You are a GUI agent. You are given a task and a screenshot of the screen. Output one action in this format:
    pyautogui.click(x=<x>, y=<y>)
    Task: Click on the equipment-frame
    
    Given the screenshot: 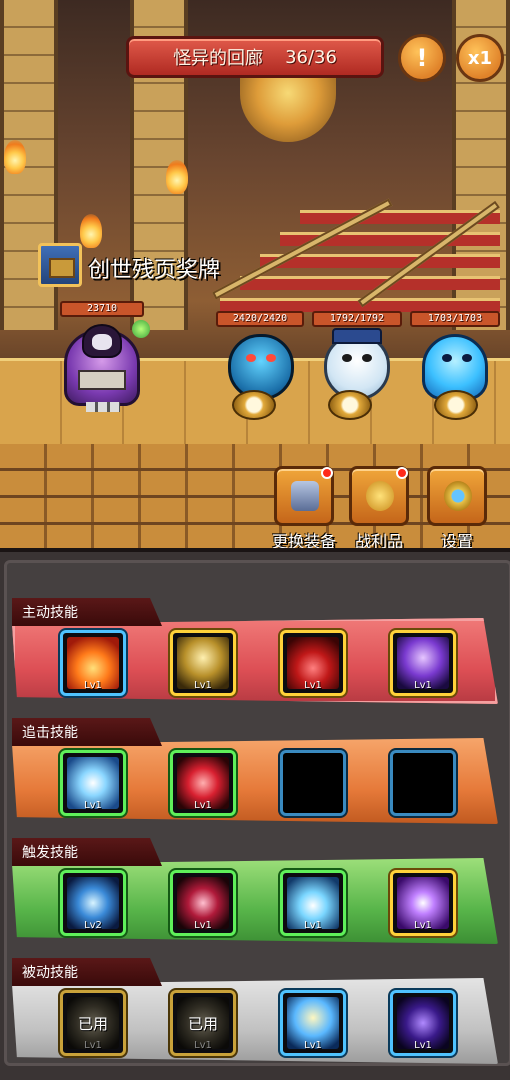 What is the action you would take?
    pyautogui.click(x=304, y=496)
    